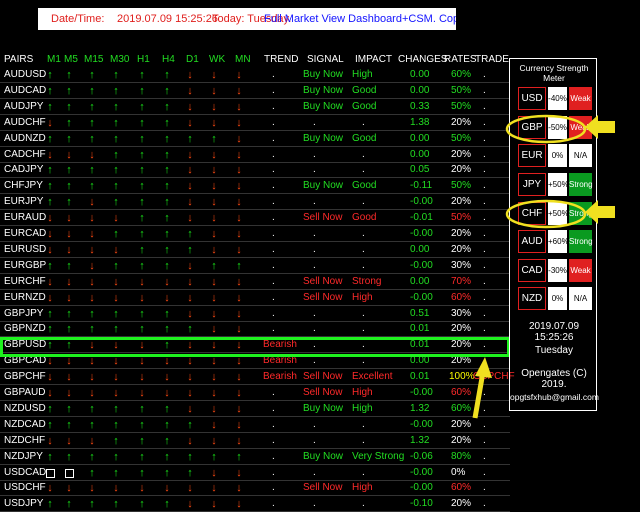  What do you see at coordinates (461, 281) in the screenshot?
I see `rate-value: 70%` at bounding box center [461, 281].